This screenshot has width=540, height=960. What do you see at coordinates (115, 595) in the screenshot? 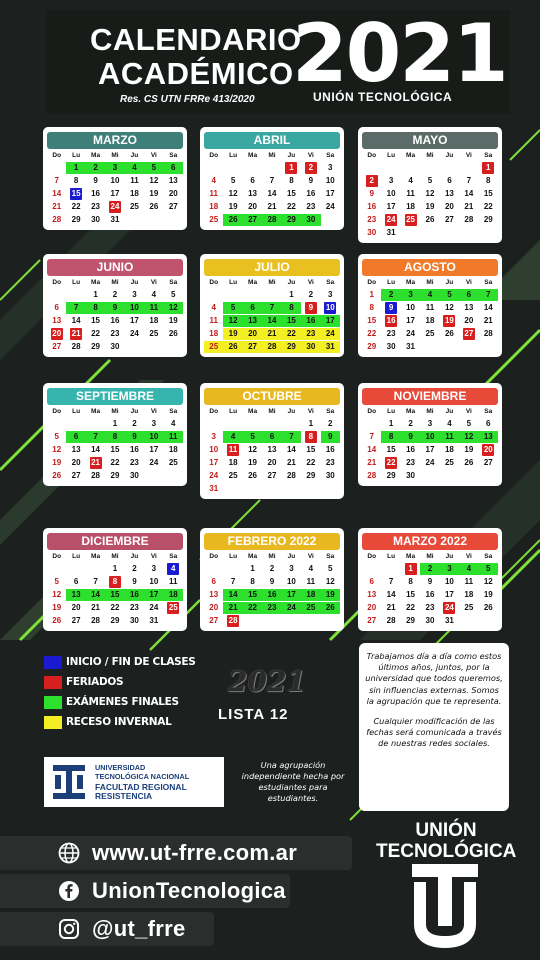
I see `day-cell: 15` at bounding box center [115, 595].